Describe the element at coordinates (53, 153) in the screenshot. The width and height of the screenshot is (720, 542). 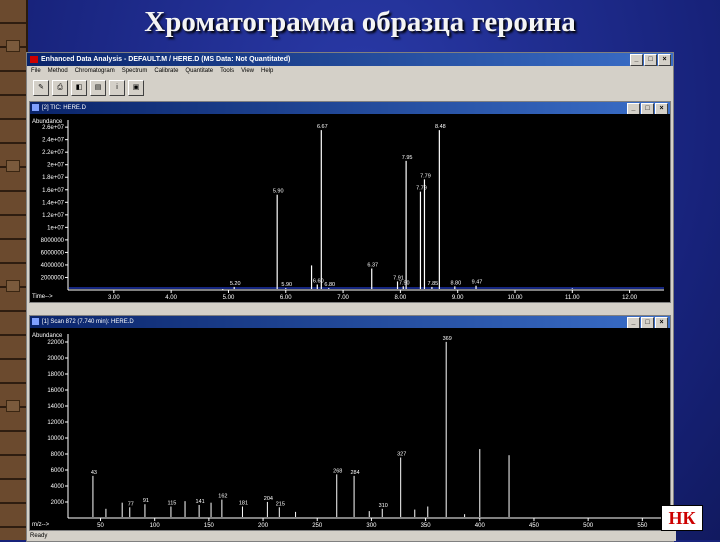
I see `y-tick-label: 2.2e+07` at that location.